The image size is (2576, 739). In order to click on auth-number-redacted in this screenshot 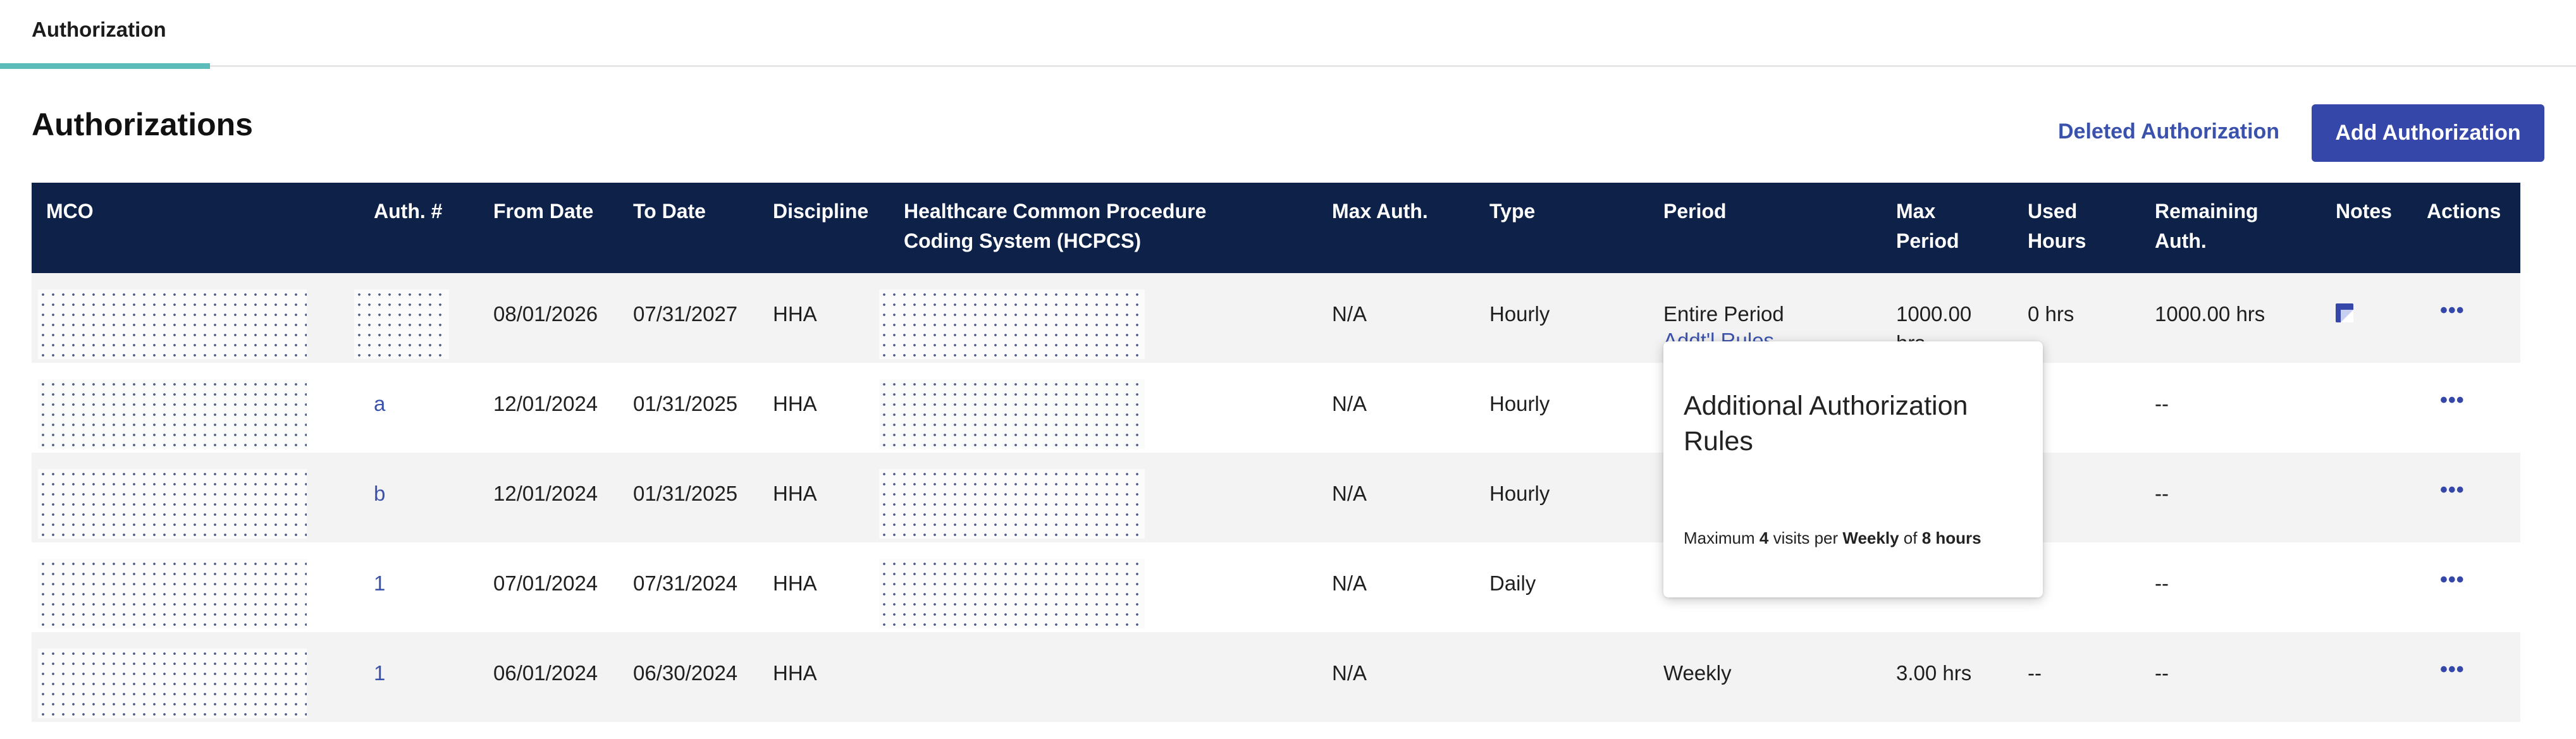, I will do `click(402, 324)`.